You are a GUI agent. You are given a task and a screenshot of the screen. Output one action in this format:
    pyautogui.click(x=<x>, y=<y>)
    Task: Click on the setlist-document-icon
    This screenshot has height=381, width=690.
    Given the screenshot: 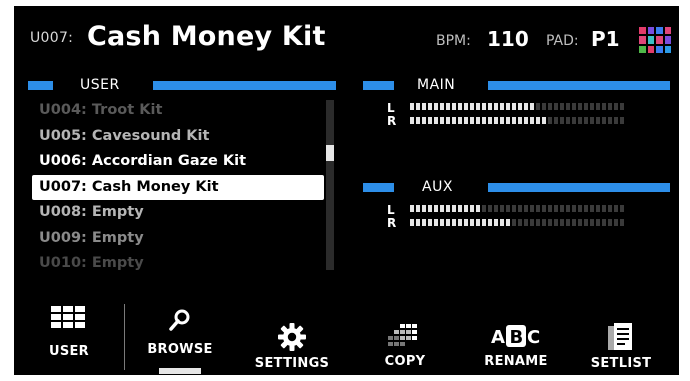 What is the action you would take?
    pyautogui.click(x=620, y=336)
    